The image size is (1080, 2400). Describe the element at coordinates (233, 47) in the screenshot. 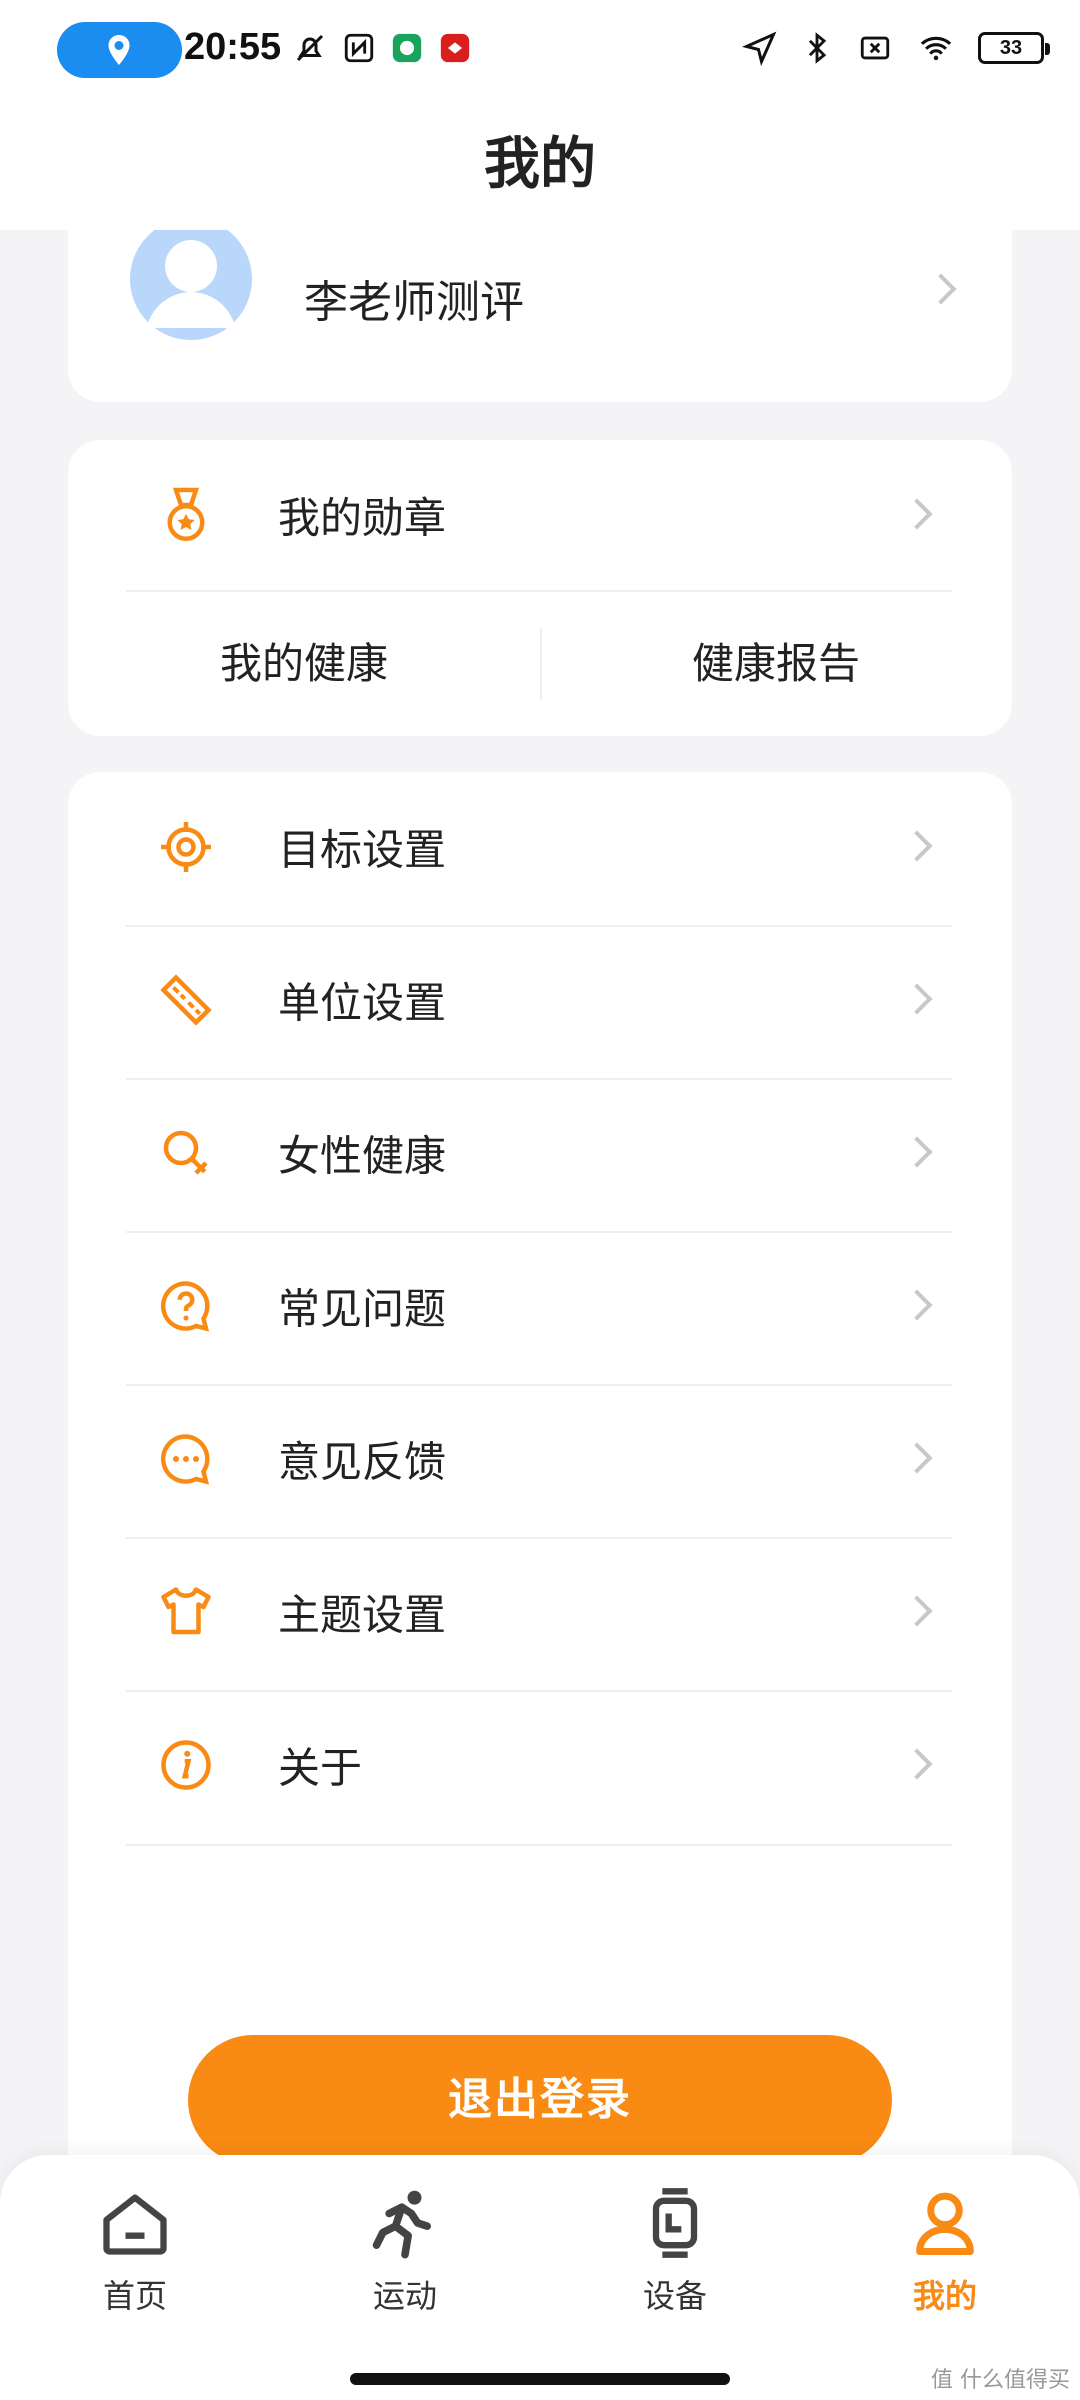

I see `status-time: 20:55` at that location.